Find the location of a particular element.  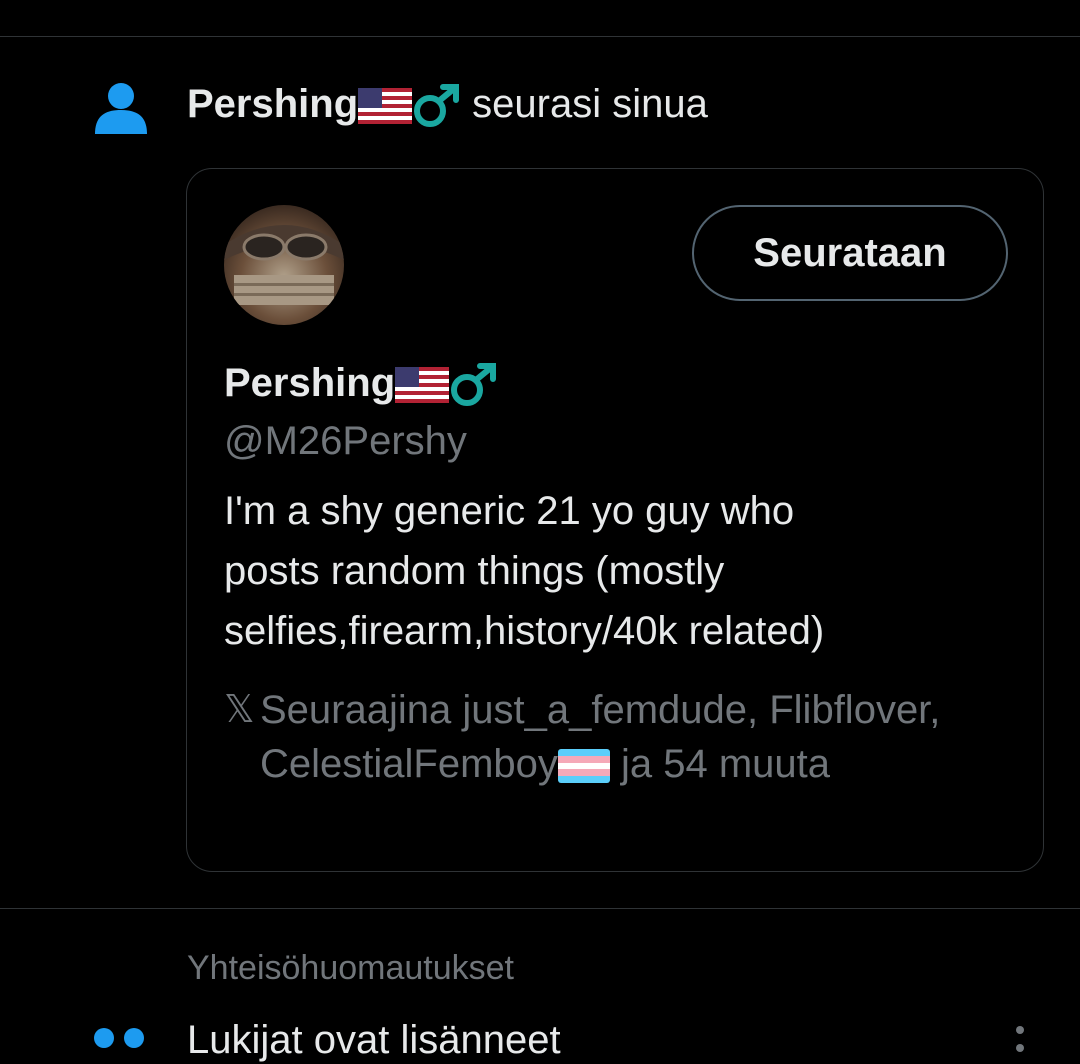

top-divider is located at coordinates (540, 36).